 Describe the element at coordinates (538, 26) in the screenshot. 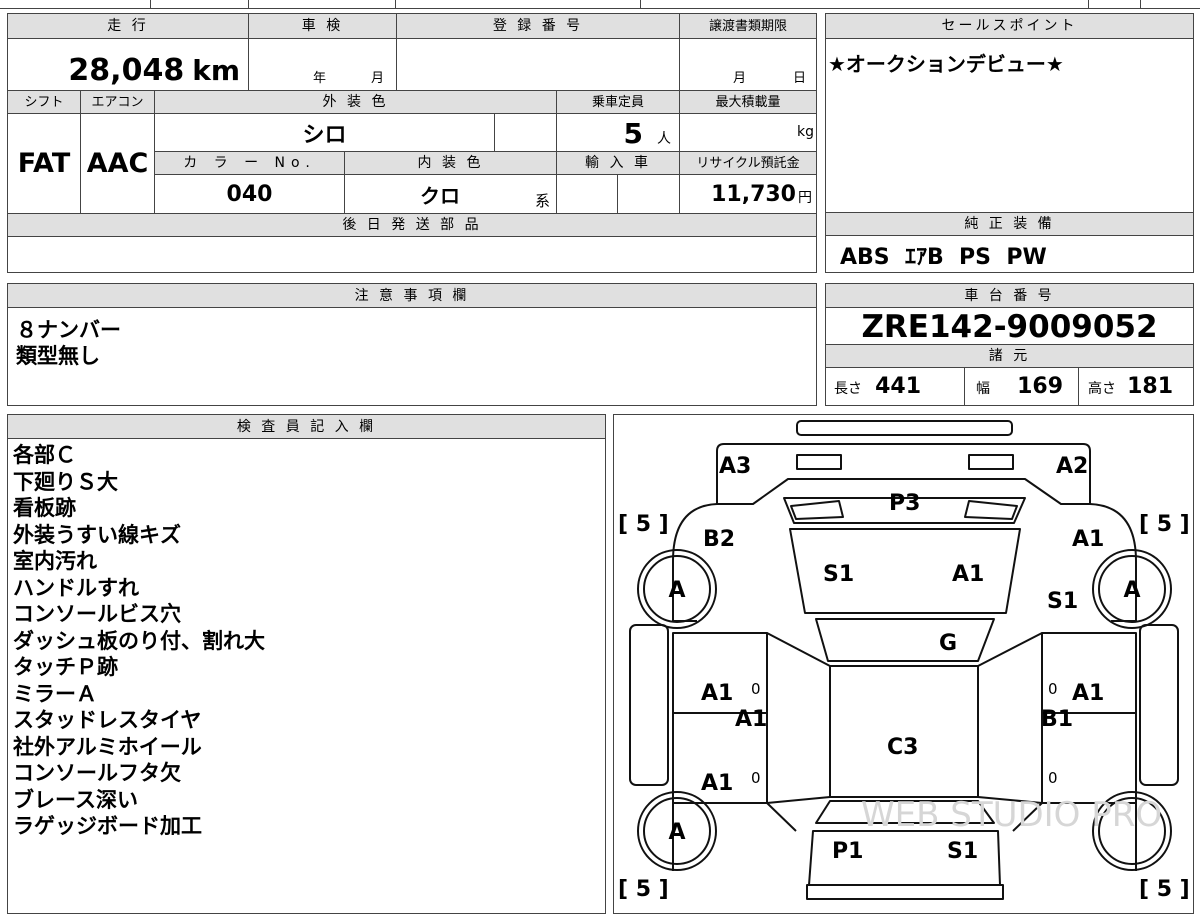

I see `registration-label: 登 録 番 号` at that location.